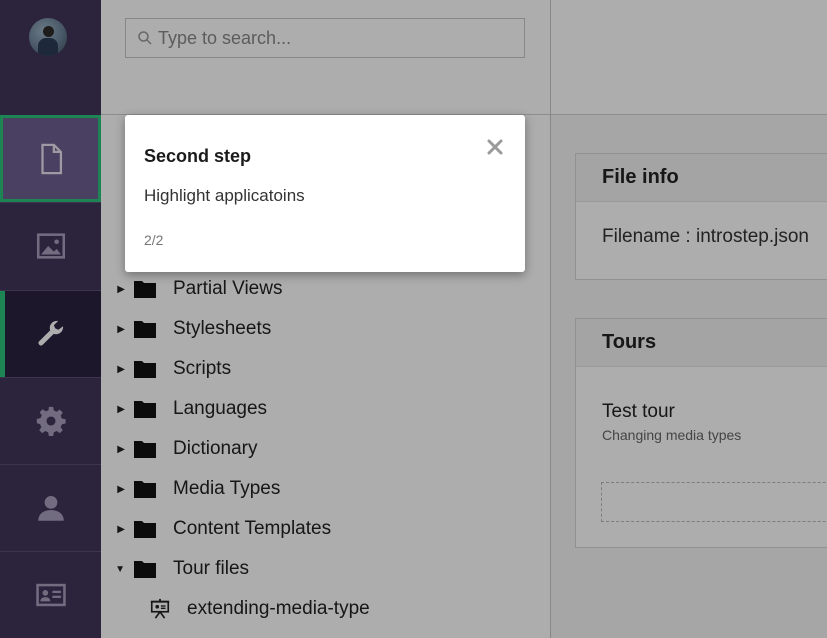 The width and height of the screenshot is (827, 638). Describe the element at coordinates (198, 156) in the screenshot. I see `popup-title: Second step` at that location.